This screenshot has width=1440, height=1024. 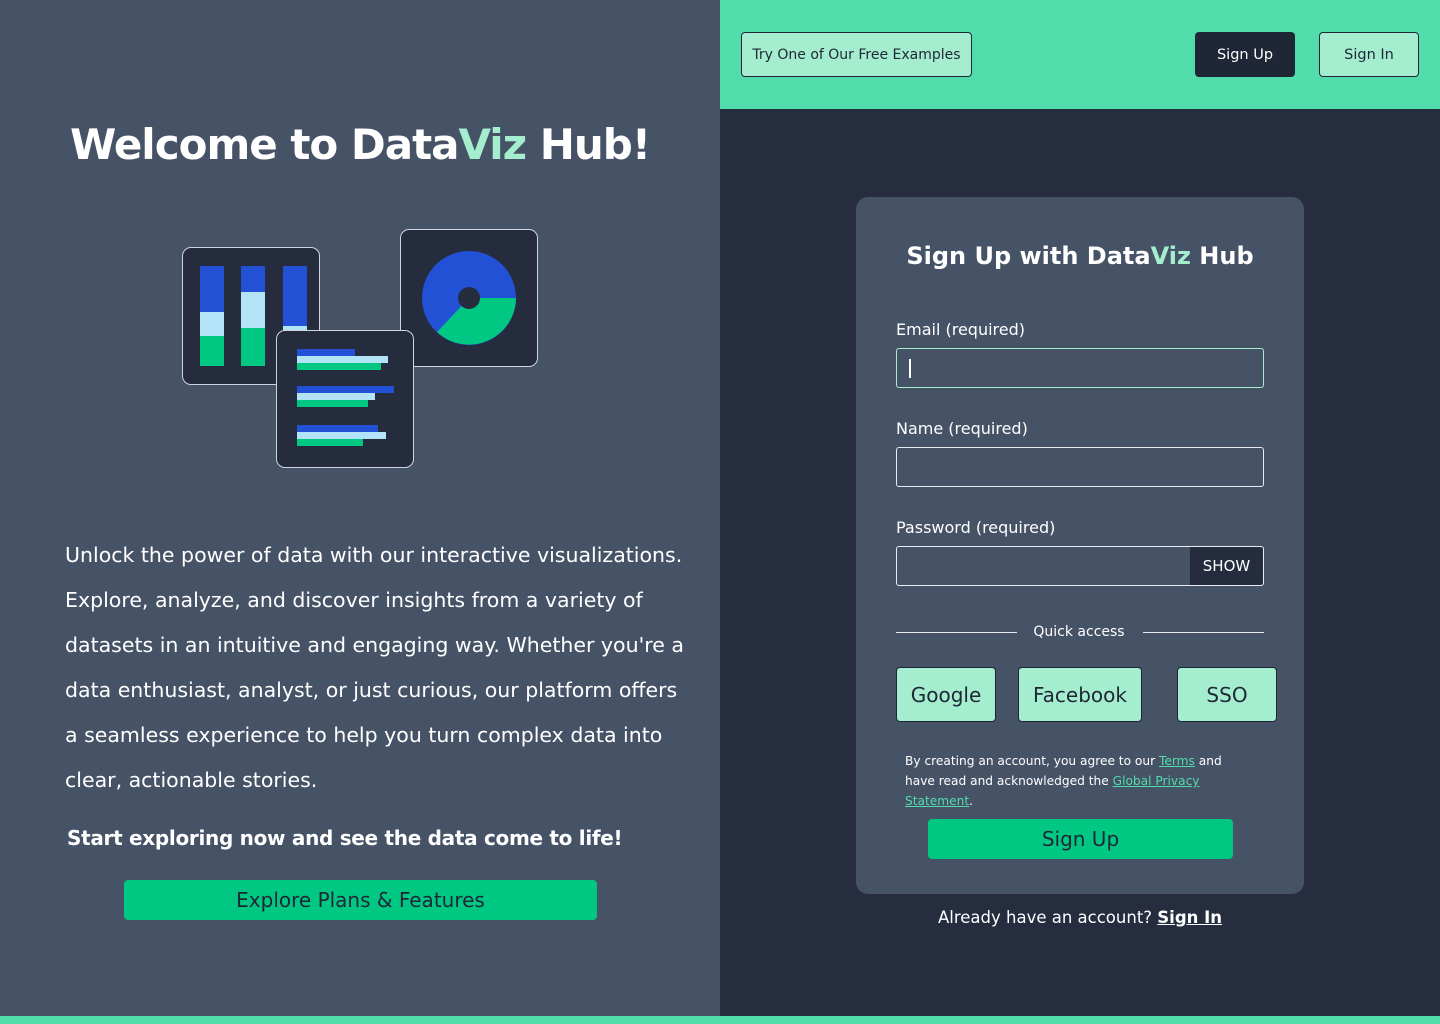 What do you see at coordinates (469, 298) in the screenshot?
I see `donut-chart-icon` at bounding box center [469, 298].